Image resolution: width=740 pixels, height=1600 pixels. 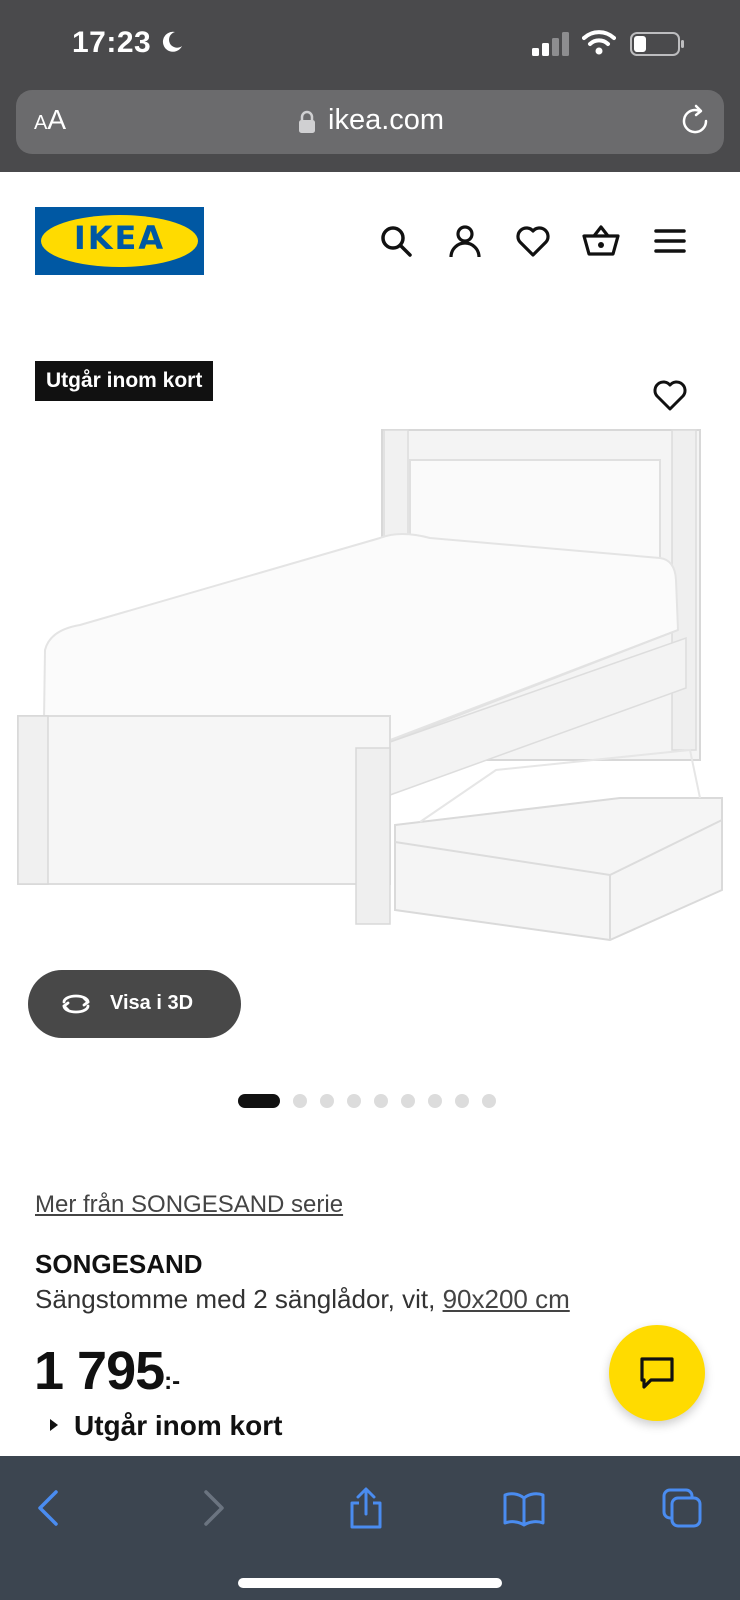 What do you see at coordinates (189, 1205) in the screenshot?
I see `series-link: Mer från SONGESAND serie` at bounding box center [189, 1205].